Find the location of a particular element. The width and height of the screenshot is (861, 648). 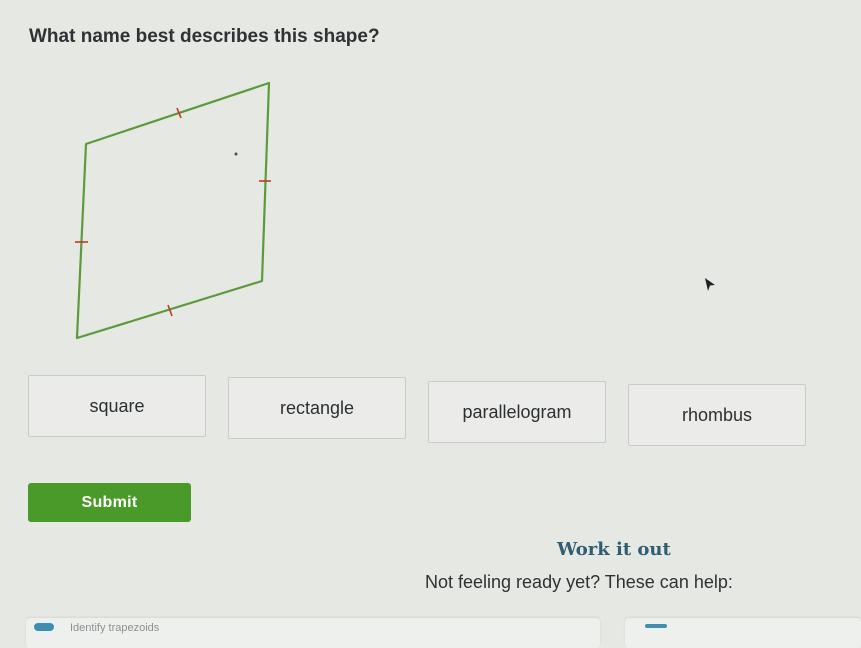

shape-outline is located at coordinates (173, 210).